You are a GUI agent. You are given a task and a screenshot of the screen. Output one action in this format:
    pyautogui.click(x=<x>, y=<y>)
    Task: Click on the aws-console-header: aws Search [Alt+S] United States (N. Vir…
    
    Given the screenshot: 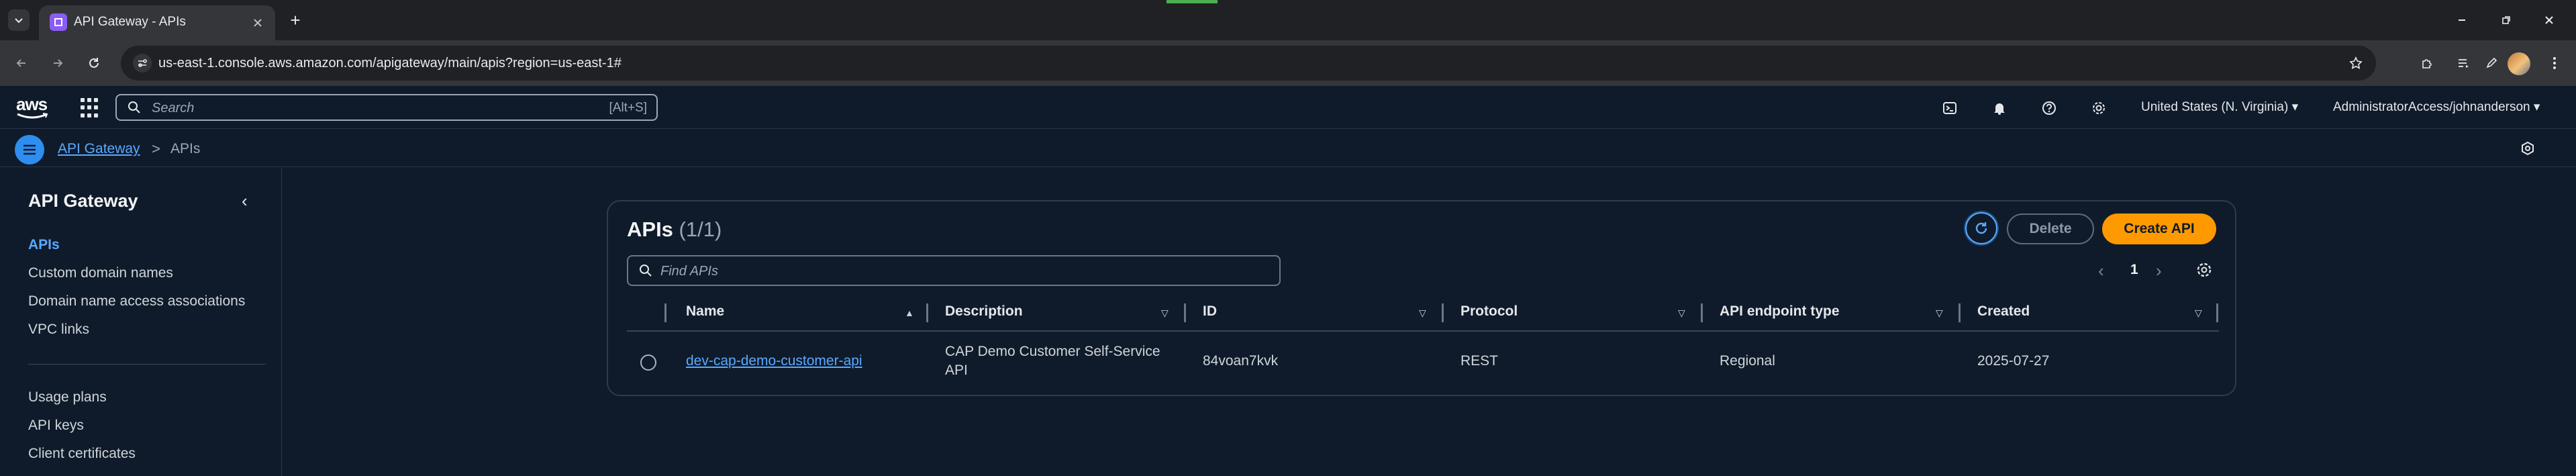 What is the action you would take?
    pyautogui.click(x=1288, y=107)
    